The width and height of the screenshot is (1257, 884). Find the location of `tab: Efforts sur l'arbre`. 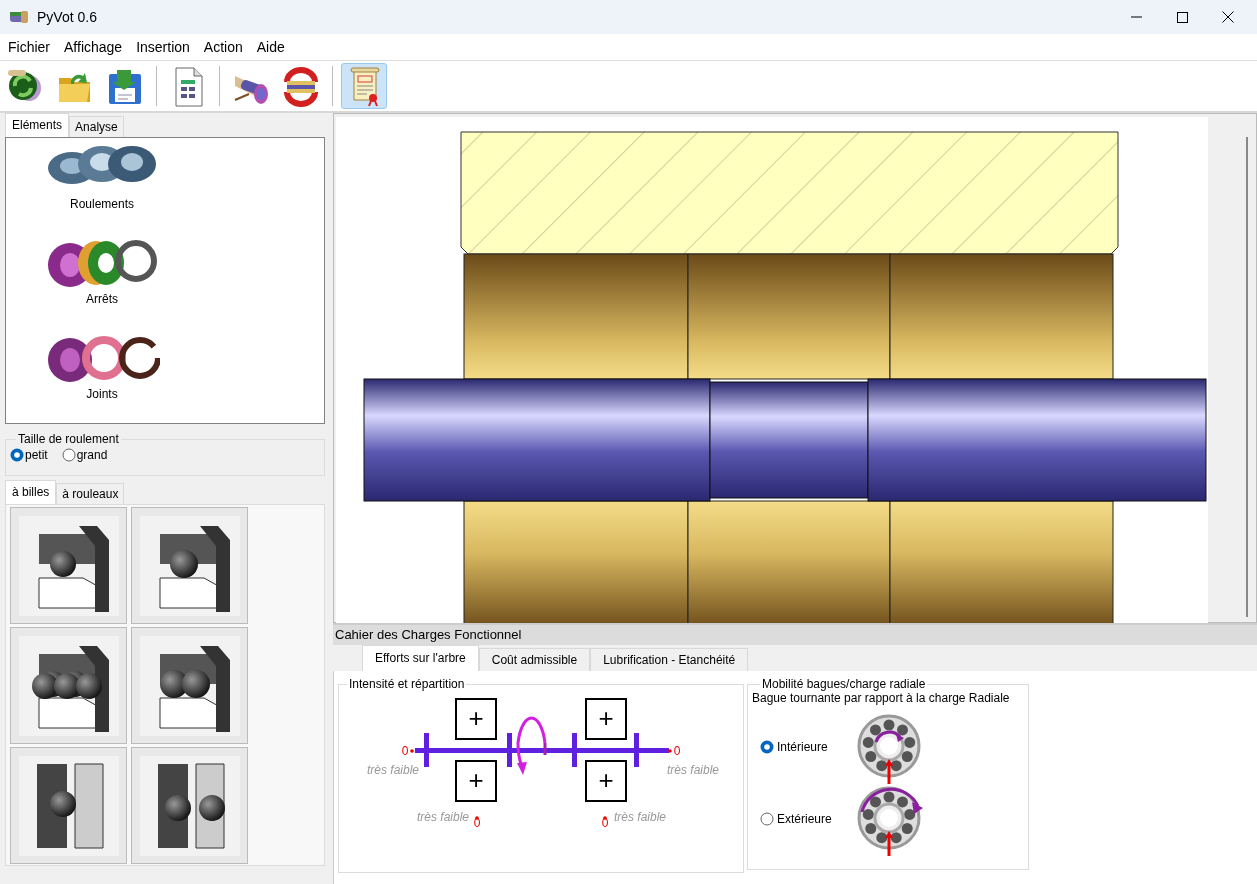

tab: Efforts sur l'arbre is located at coordinates (420, 658).